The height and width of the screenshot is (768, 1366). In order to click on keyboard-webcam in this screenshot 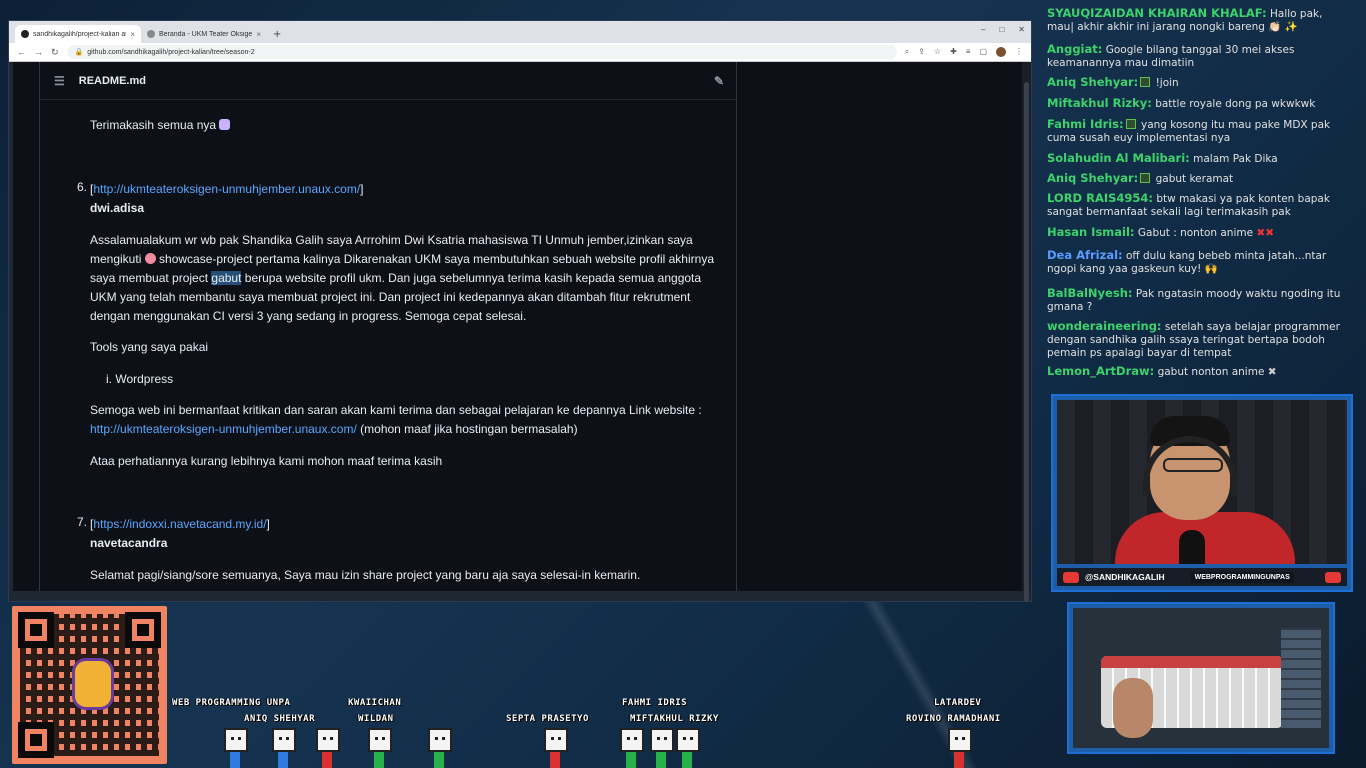, I will do `click(1201, 678)`.